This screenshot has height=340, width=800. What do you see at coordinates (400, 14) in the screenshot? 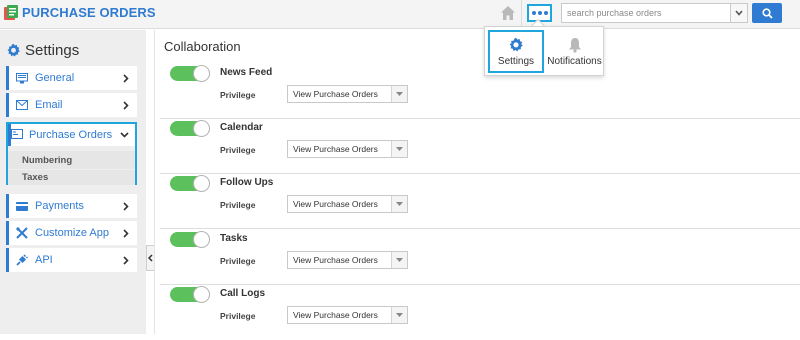
I see `top-bar: PURCHASE ORDERS` at bounding box center [400, 14].